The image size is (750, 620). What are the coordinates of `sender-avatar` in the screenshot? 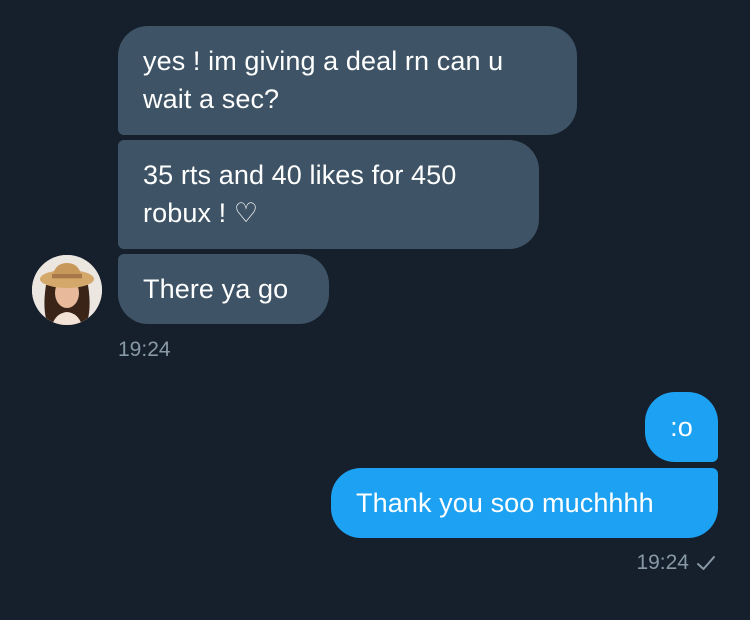 It's located at (67, 290).